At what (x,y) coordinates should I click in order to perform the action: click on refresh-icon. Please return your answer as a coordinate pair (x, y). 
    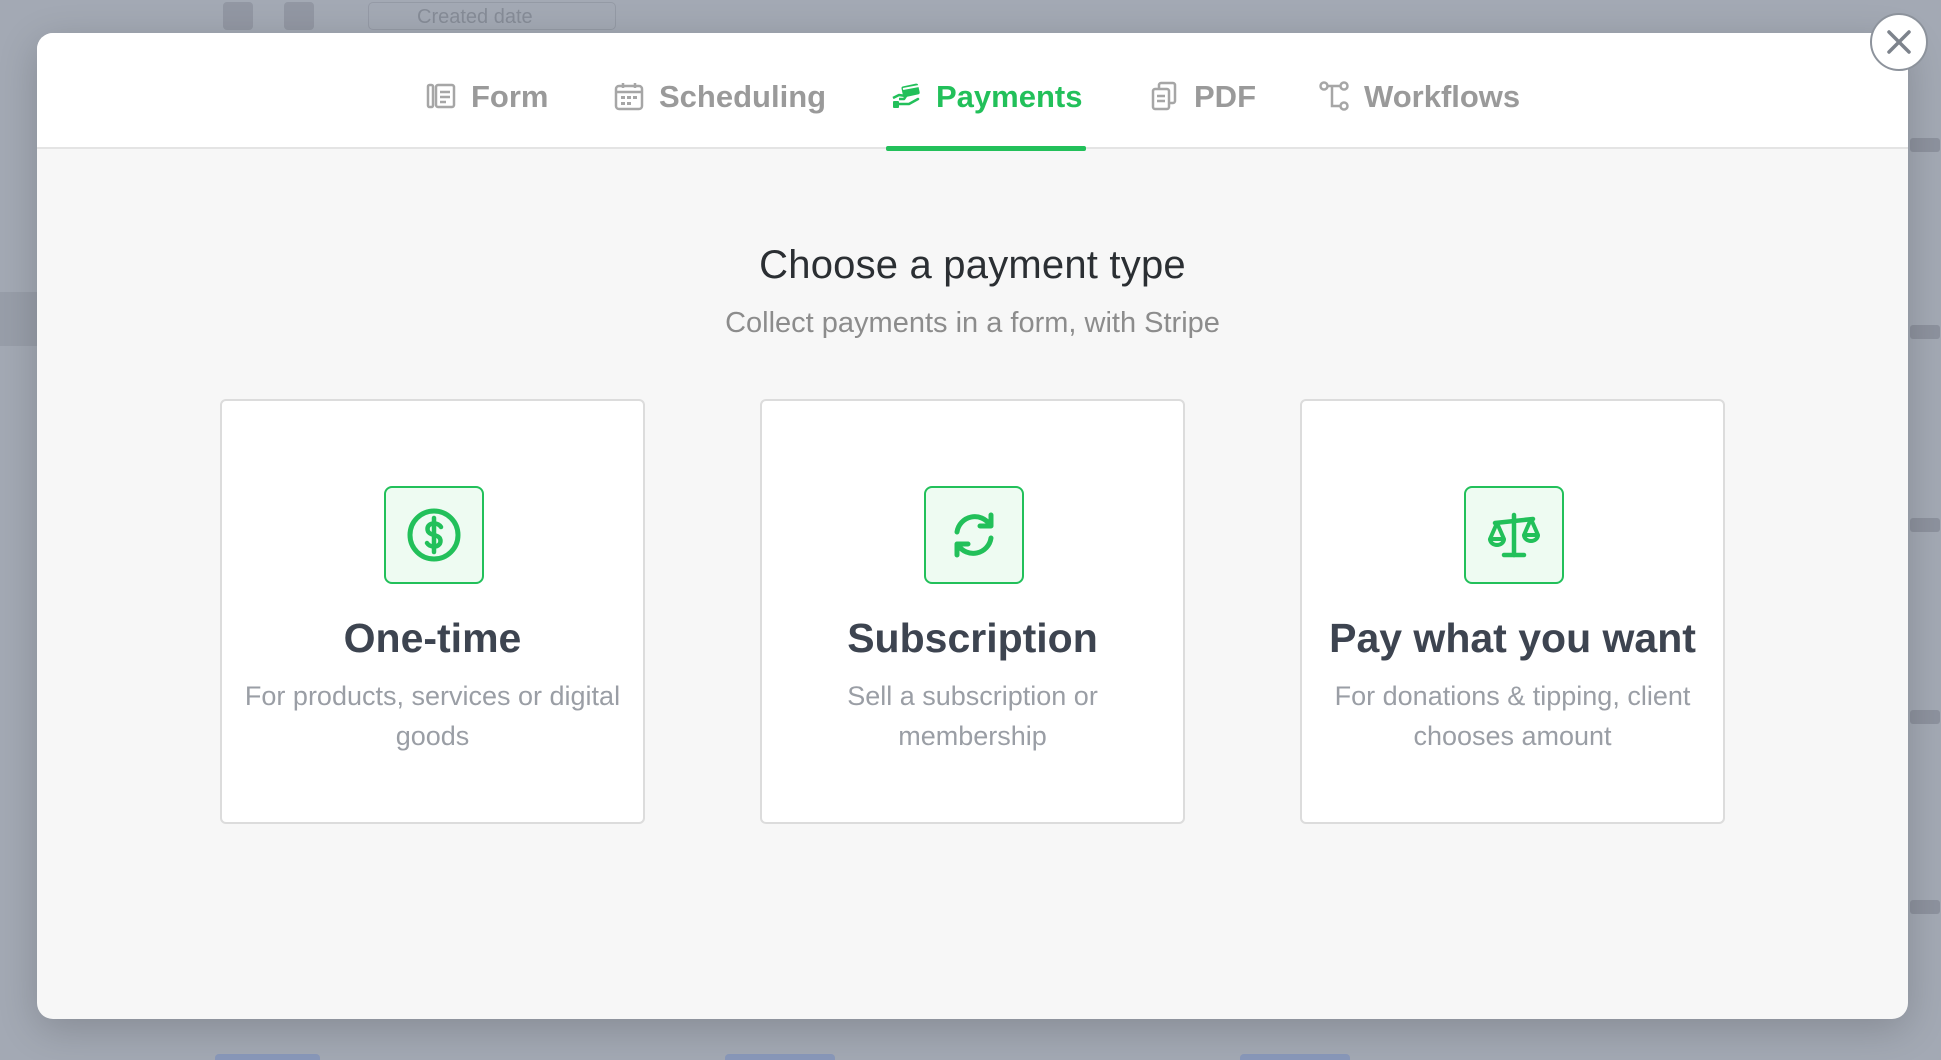
    Looking at the image, I should click on (974, 535).